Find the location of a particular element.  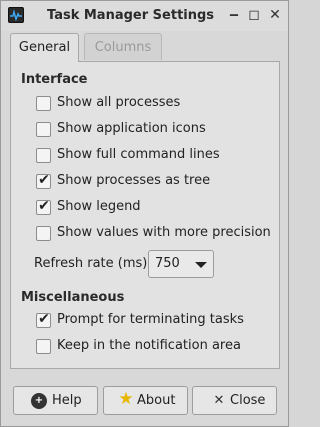

option-label: Show all processes is located at coordinates (119, 102).